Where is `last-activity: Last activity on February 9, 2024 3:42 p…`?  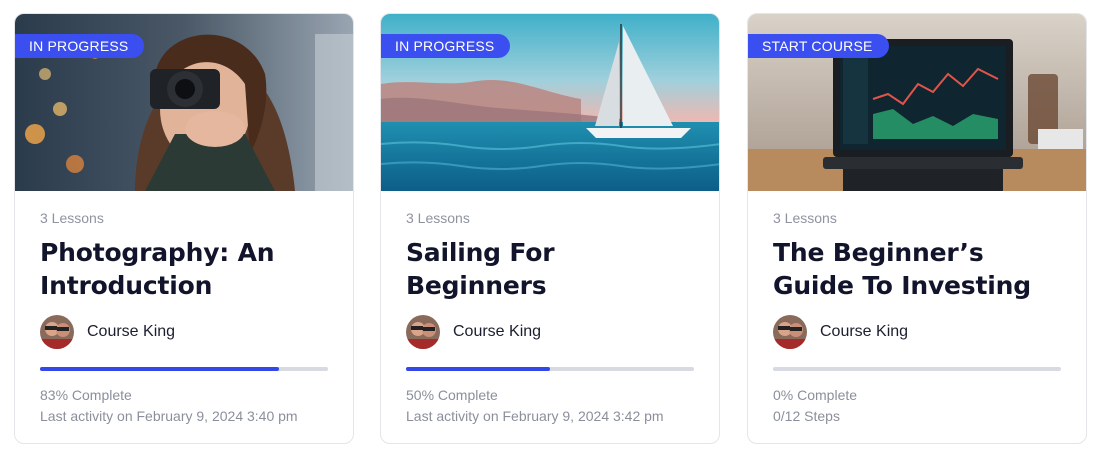
last-activity: Last activity on February 9, 2024 3:42 p… is located at coordinates (535, 416).